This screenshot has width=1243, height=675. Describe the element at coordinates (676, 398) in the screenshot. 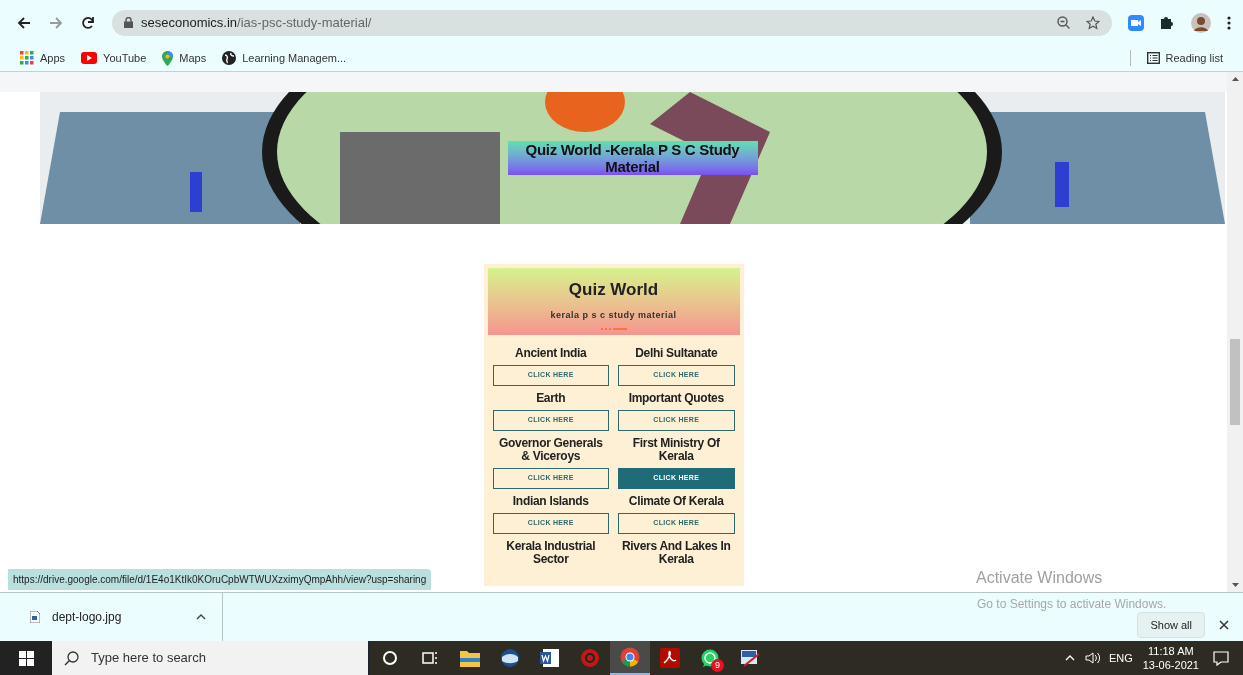

I see `topic-title: Important Quotes` at that location.